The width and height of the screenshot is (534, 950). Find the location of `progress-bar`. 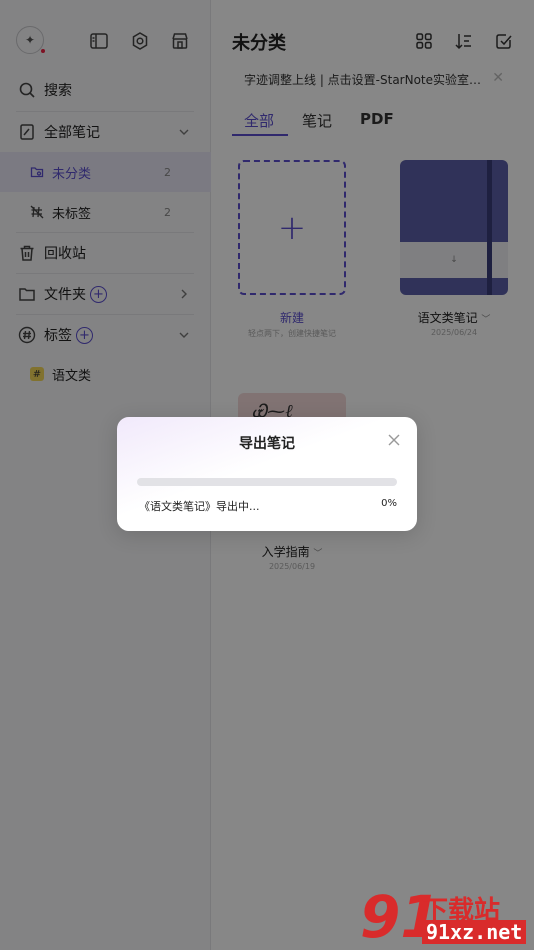

progress-bar is located at coordinates (267, 482).